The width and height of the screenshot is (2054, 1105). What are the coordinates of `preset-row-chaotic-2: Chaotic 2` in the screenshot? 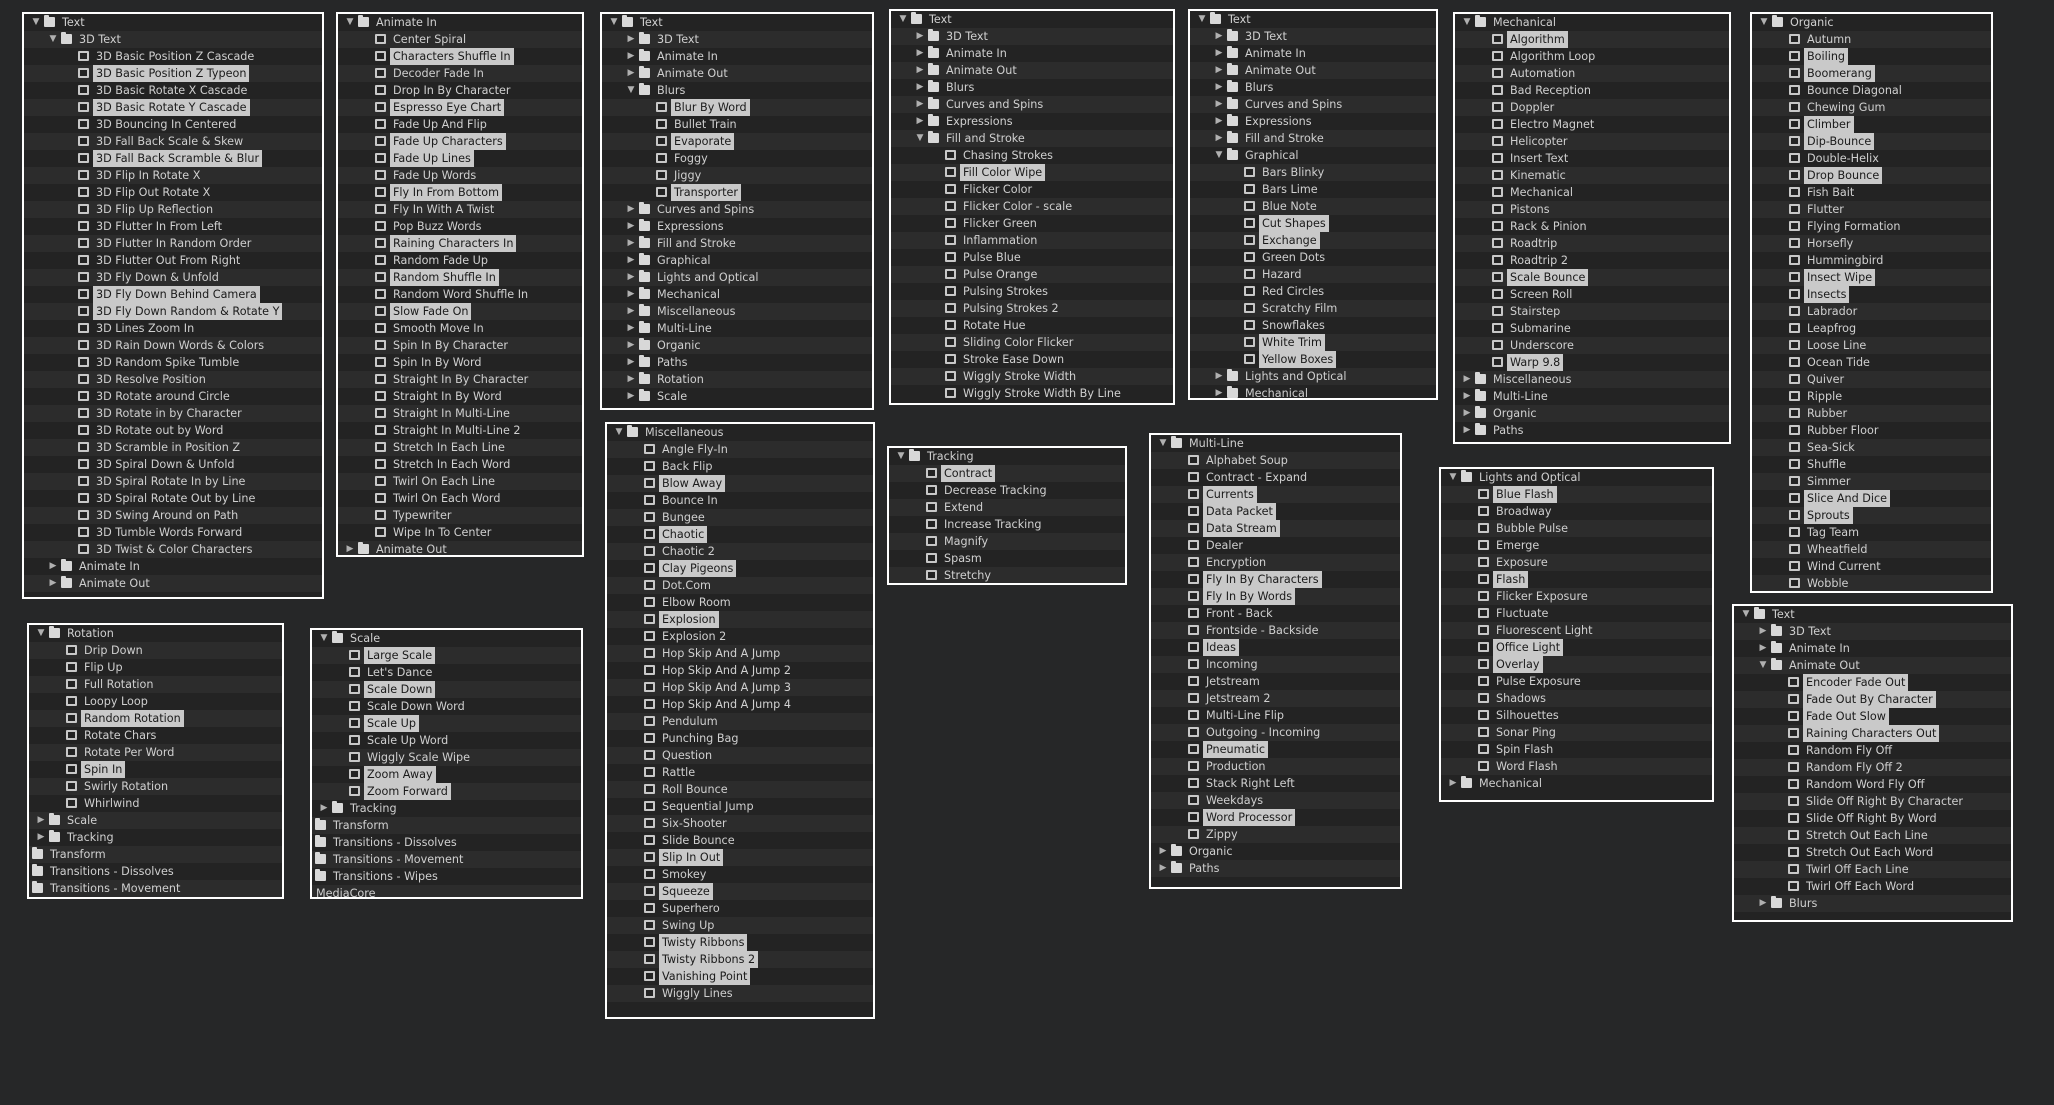 It's located at (740, 551).